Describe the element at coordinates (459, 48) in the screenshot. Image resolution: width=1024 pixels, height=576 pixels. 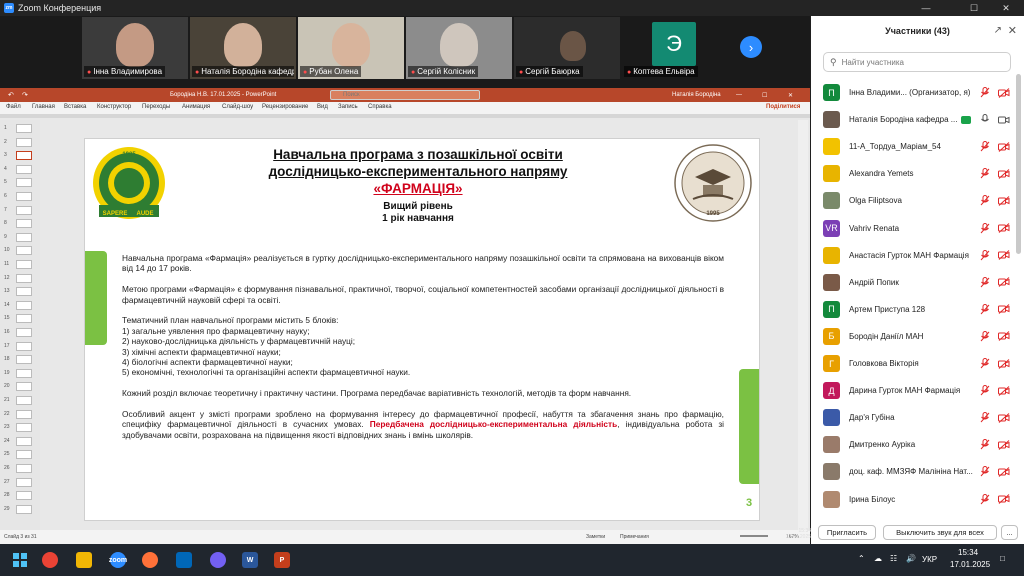
I see `video-tile: ● Сергій Колісник` at that location.